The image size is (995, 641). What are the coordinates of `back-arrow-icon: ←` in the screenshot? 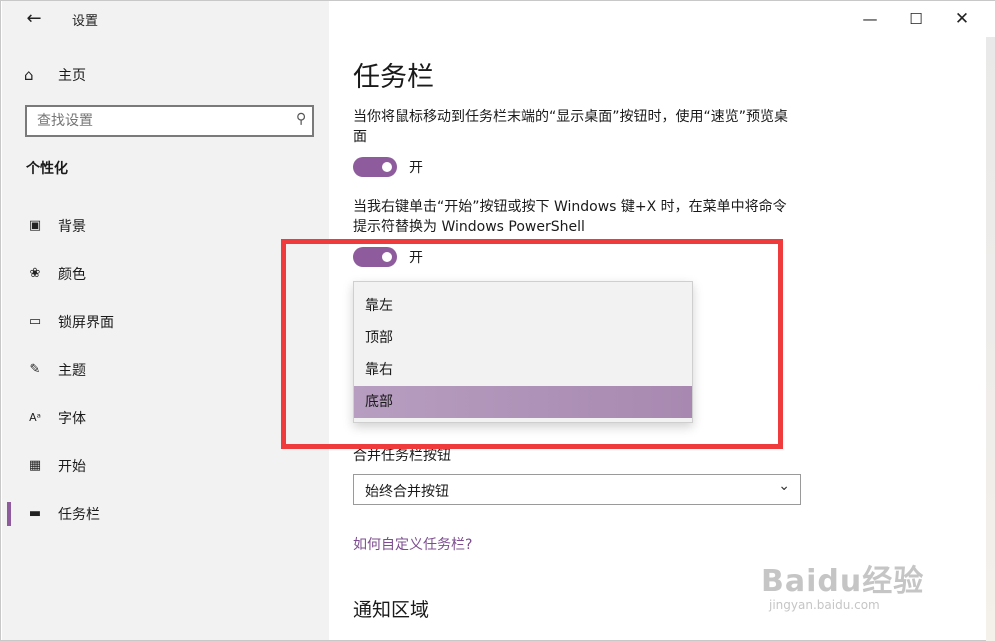 It's located at (34, 19).